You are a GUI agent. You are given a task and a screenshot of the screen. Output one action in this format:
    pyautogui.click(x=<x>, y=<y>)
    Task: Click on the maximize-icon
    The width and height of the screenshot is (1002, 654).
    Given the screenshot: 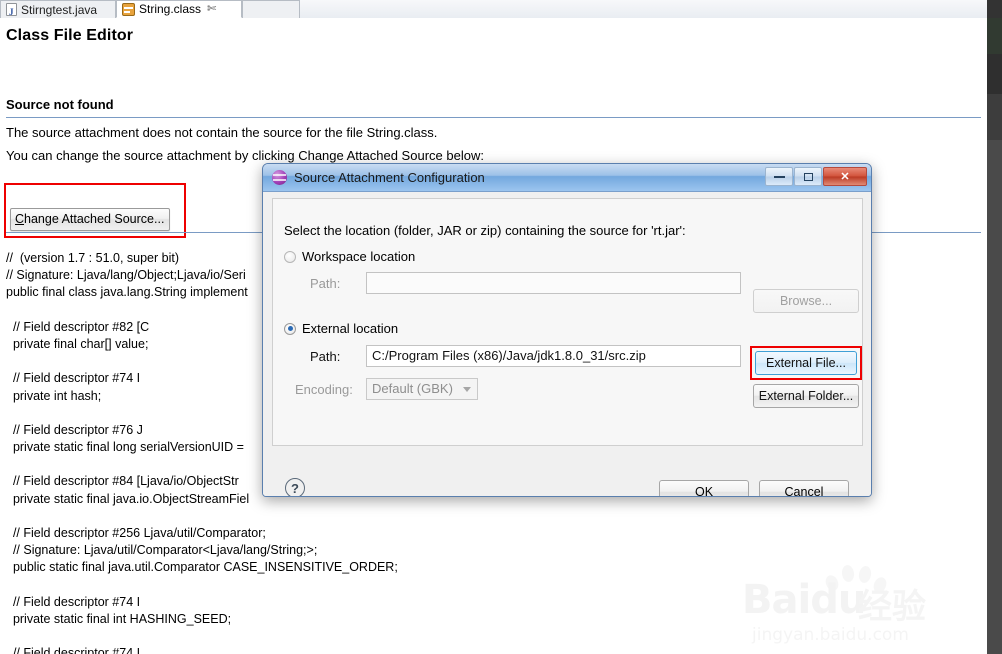 What is the action you would take?
    pyautogui.click(x=808, y=176)
    